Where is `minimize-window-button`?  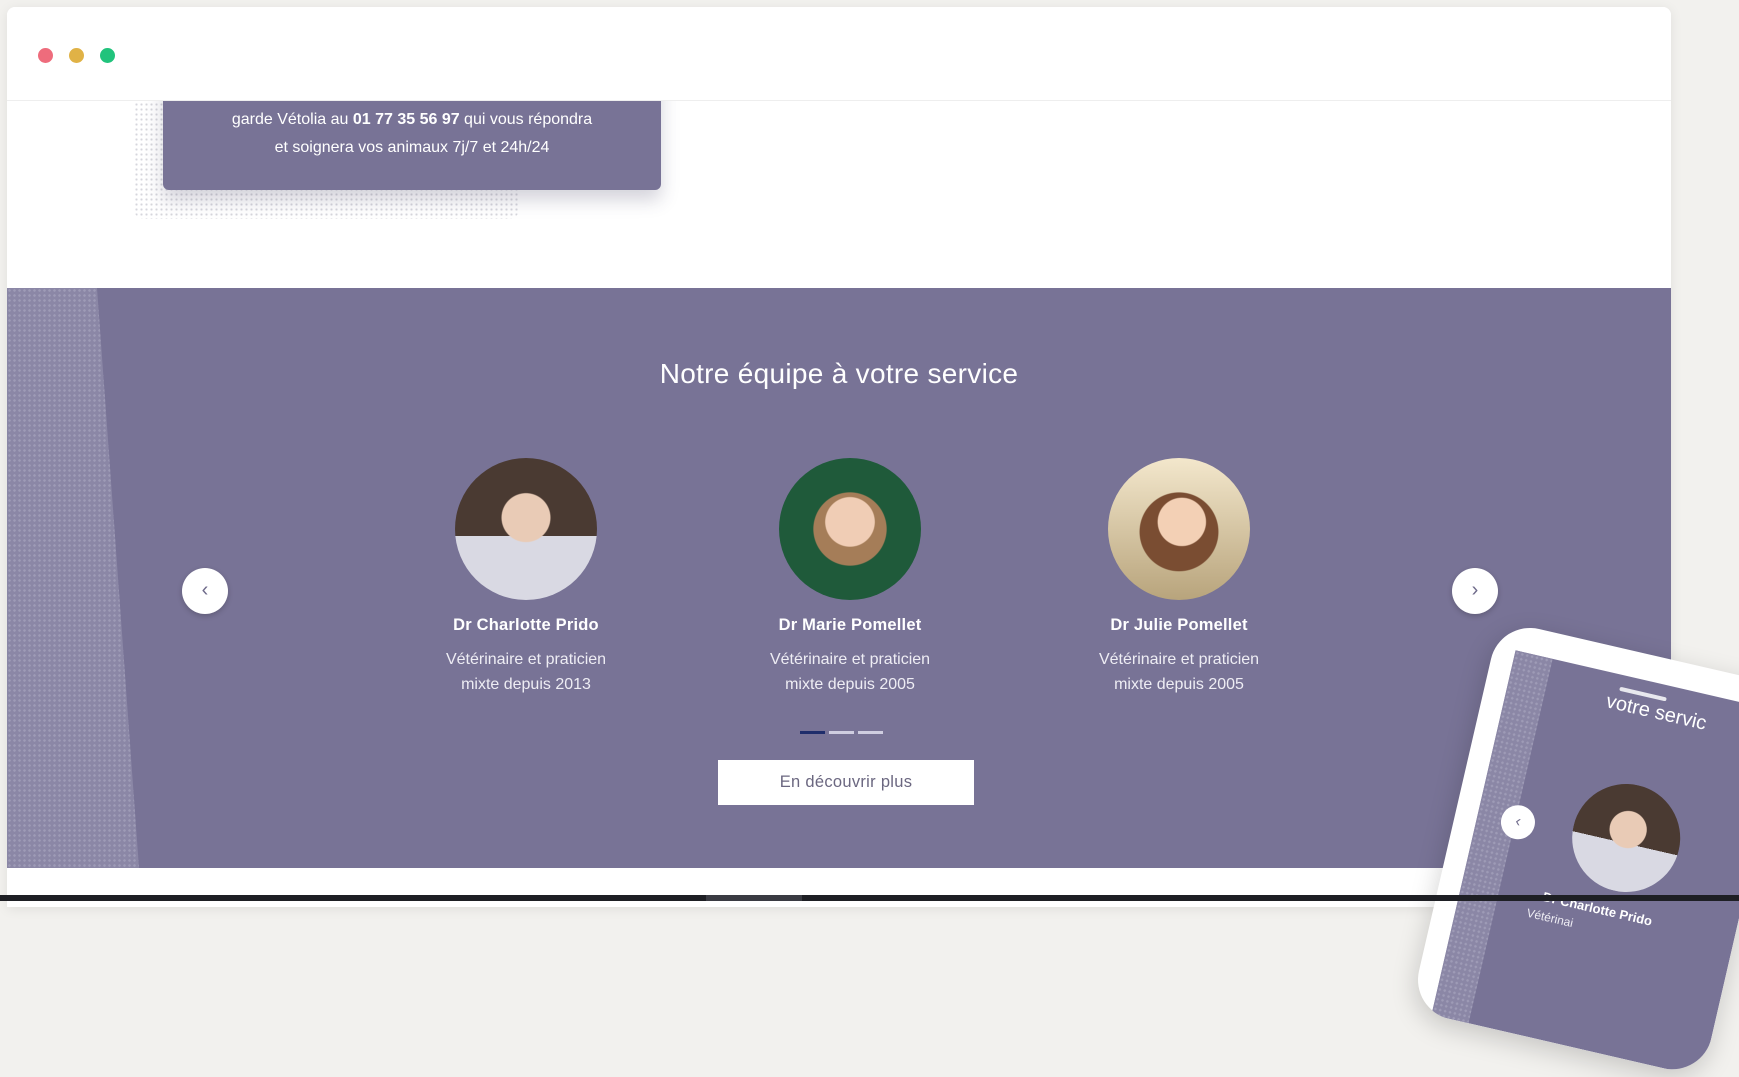 minimize-window-button is located at coordinates (76, 55).